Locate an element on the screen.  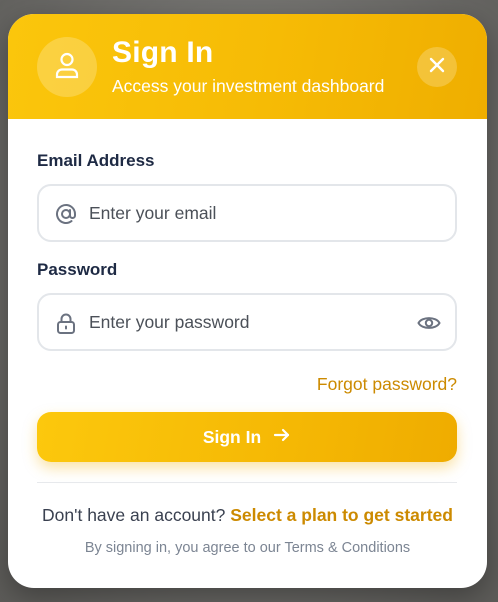
password-label: Password is located at coordinates (77, 269).